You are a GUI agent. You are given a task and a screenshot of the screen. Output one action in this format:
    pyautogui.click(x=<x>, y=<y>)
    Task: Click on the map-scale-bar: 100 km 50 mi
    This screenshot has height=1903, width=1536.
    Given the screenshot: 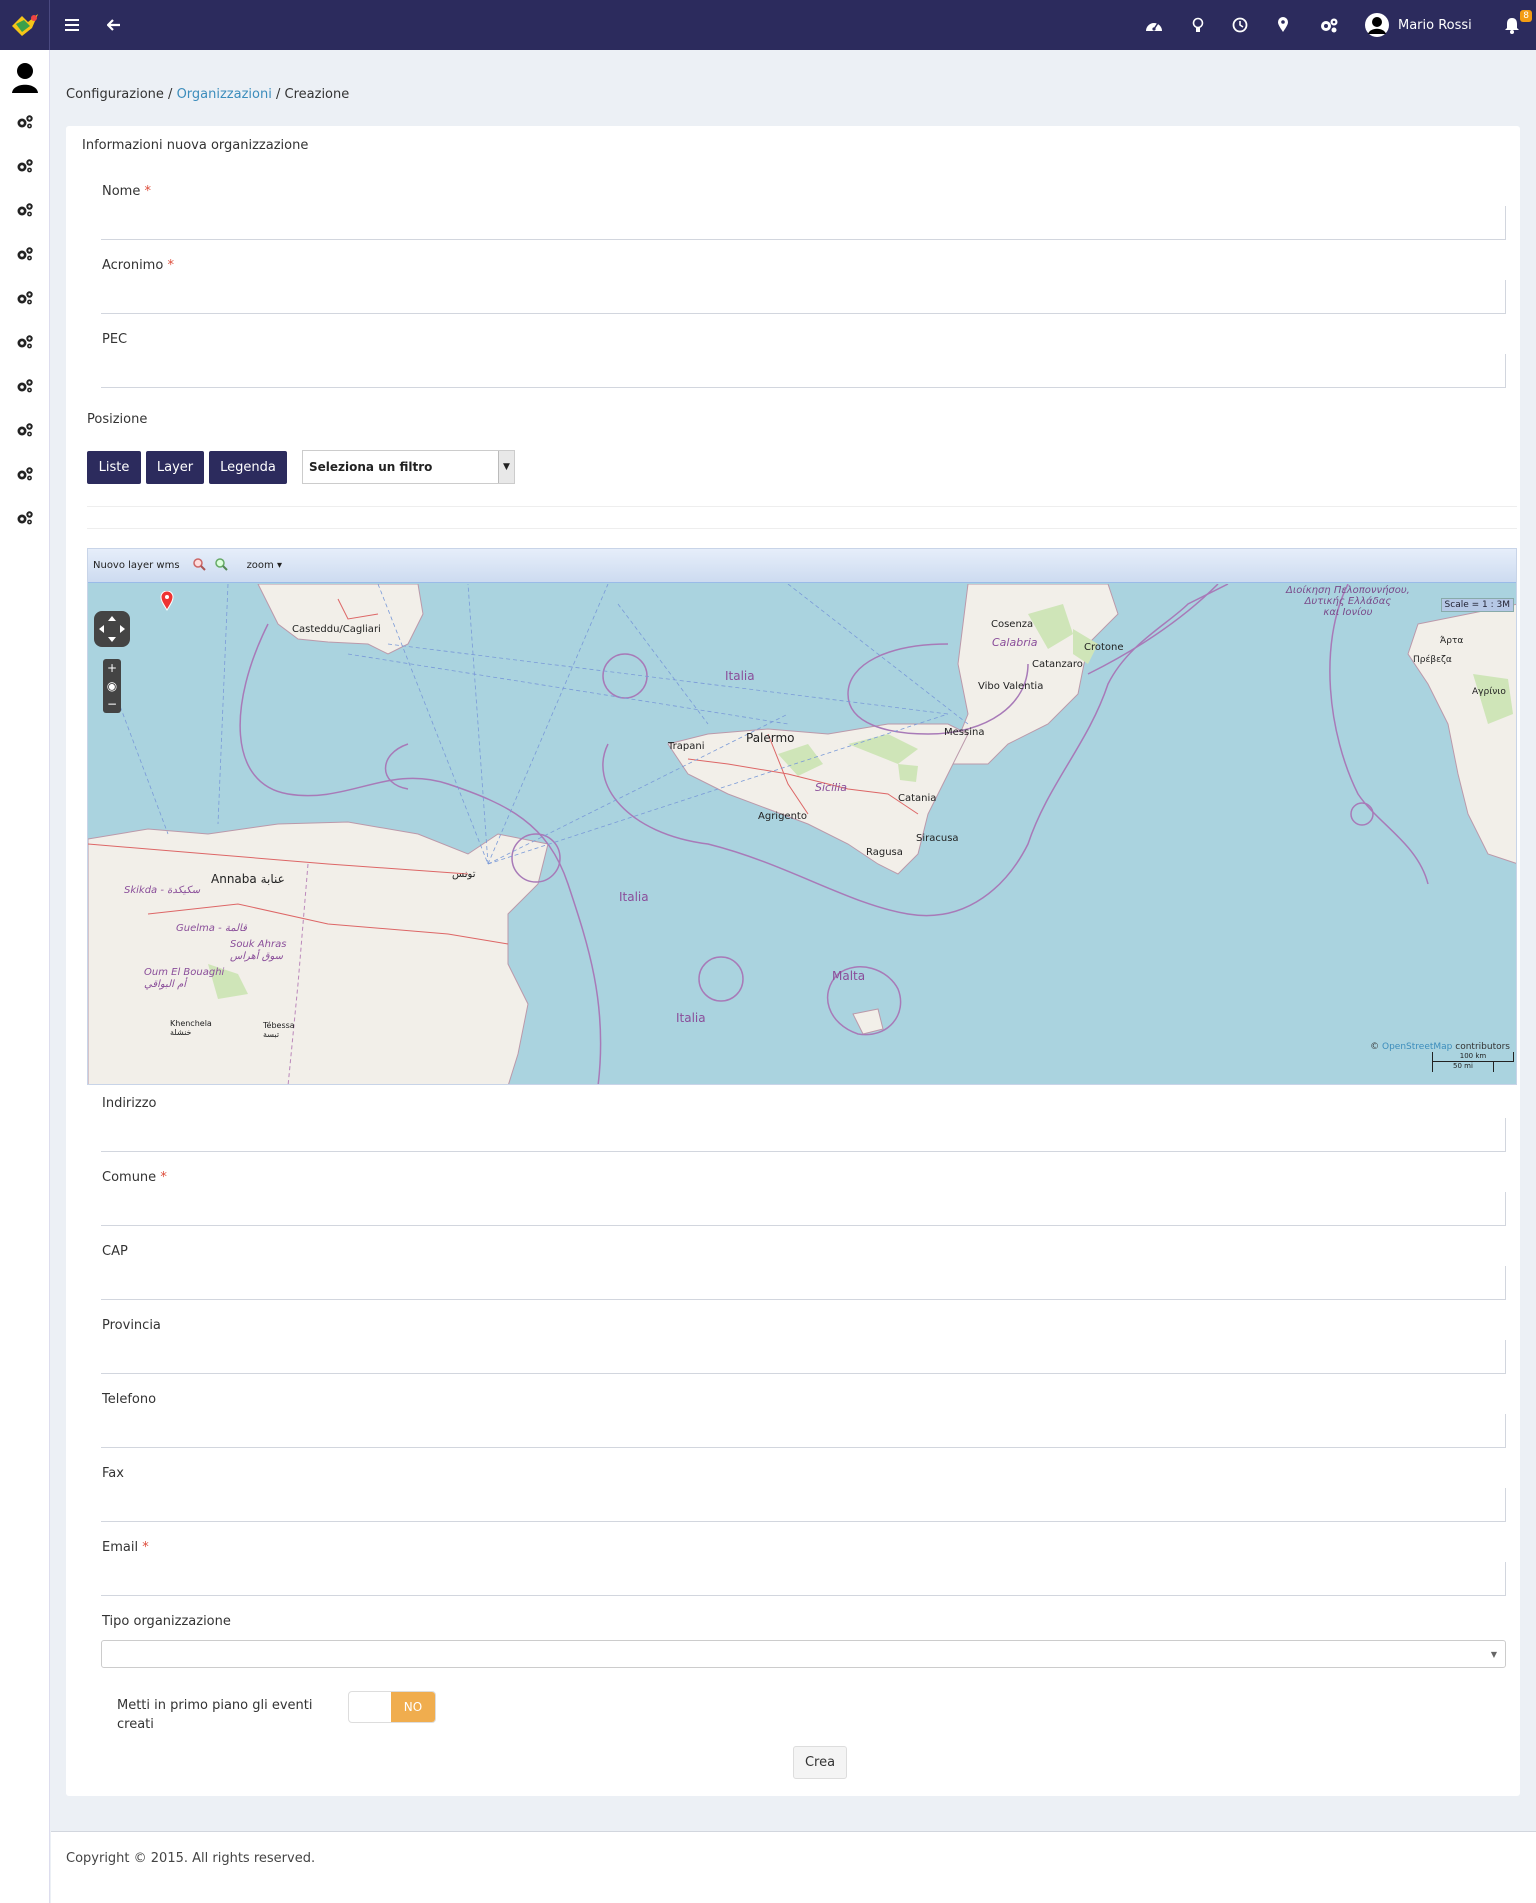 What is the action you would take?
    pyautogui.click(x=1473, y=1064)
    